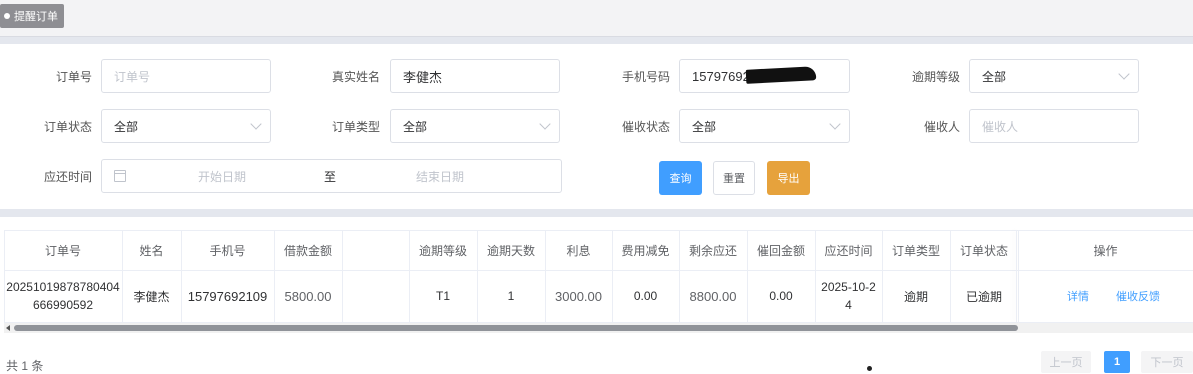  Describe the element at coordinates (935, 77) in the screenshot. I see `overdue-level-label: 逾期等级` at that location.